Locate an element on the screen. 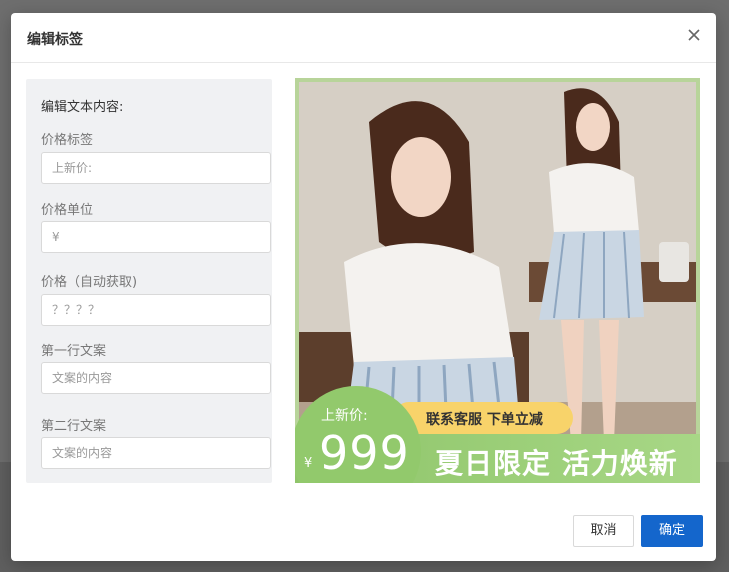  close-icon is located at coordinates (694, 35).